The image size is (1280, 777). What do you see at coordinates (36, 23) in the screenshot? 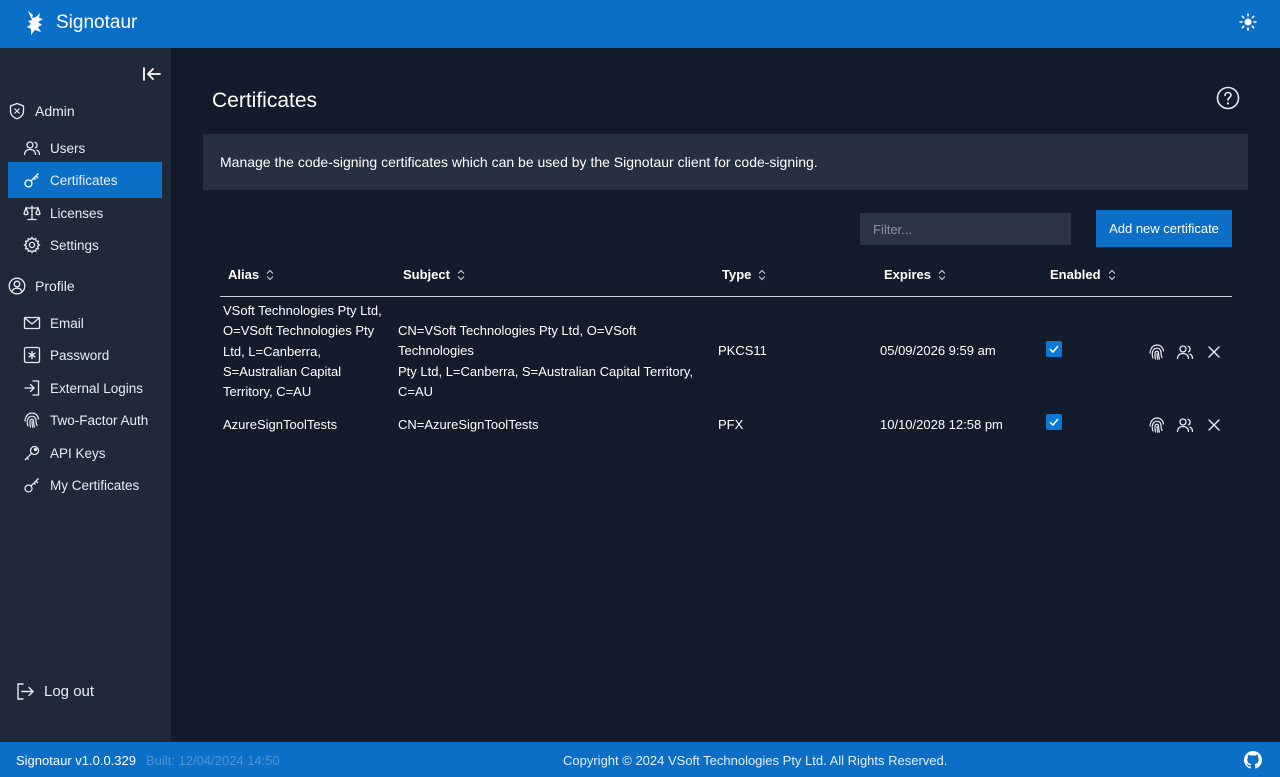
I see `signotaur-logo-icon` at bounding box center [36, 23].